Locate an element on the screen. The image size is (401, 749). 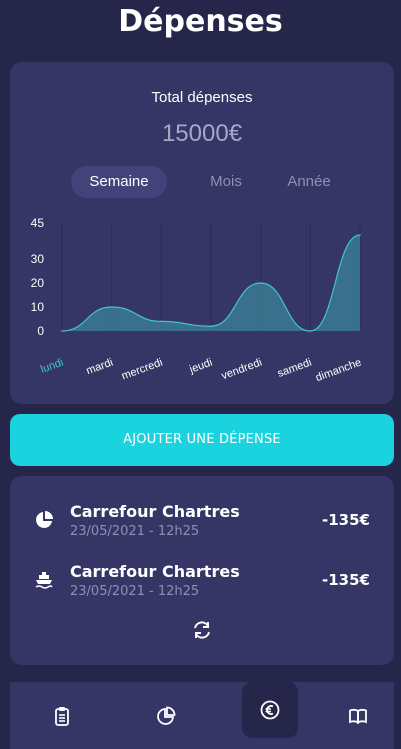
x-tick-label: jeudi is located at coordinates (200, 367).